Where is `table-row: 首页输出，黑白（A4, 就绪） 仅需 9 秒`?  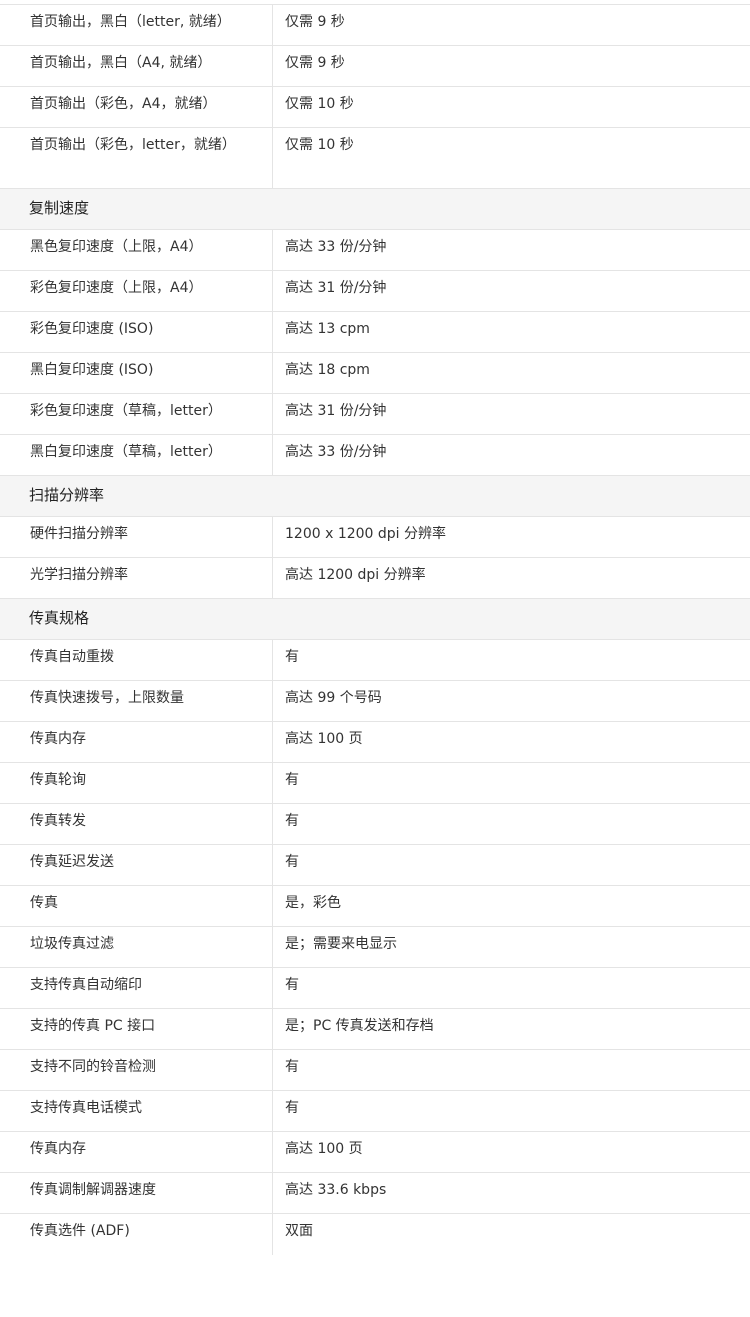 table-row: 首页输出，黑白（A4, 就绪） 仅需 9 秒 is located at coordinates (375, 66).